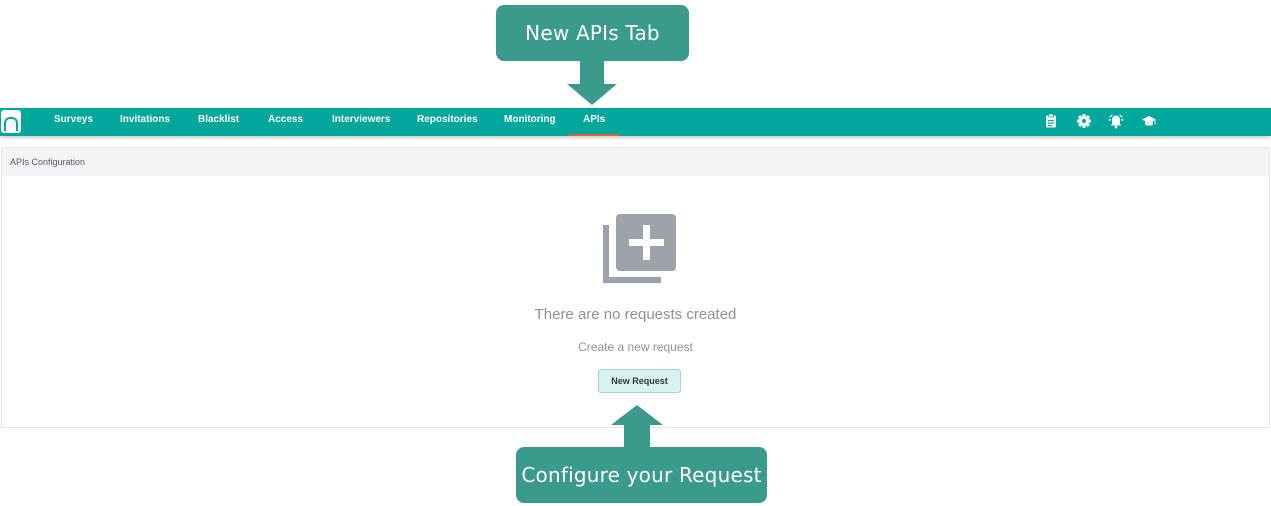 This screenshot has width=1271, height=506. I want to click on callout-arrow-down-shaft, so click(592, 73).